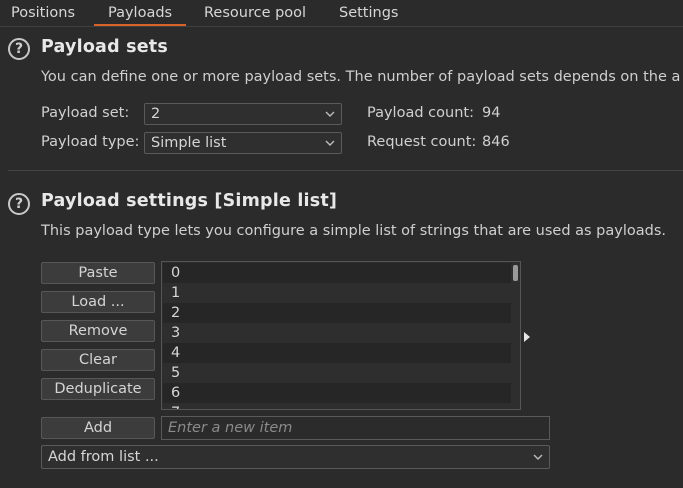 The image size is (683, 488). Describe the element at coordinates (337, 353) in the screenshot. I see `list-item: 4` at that location.